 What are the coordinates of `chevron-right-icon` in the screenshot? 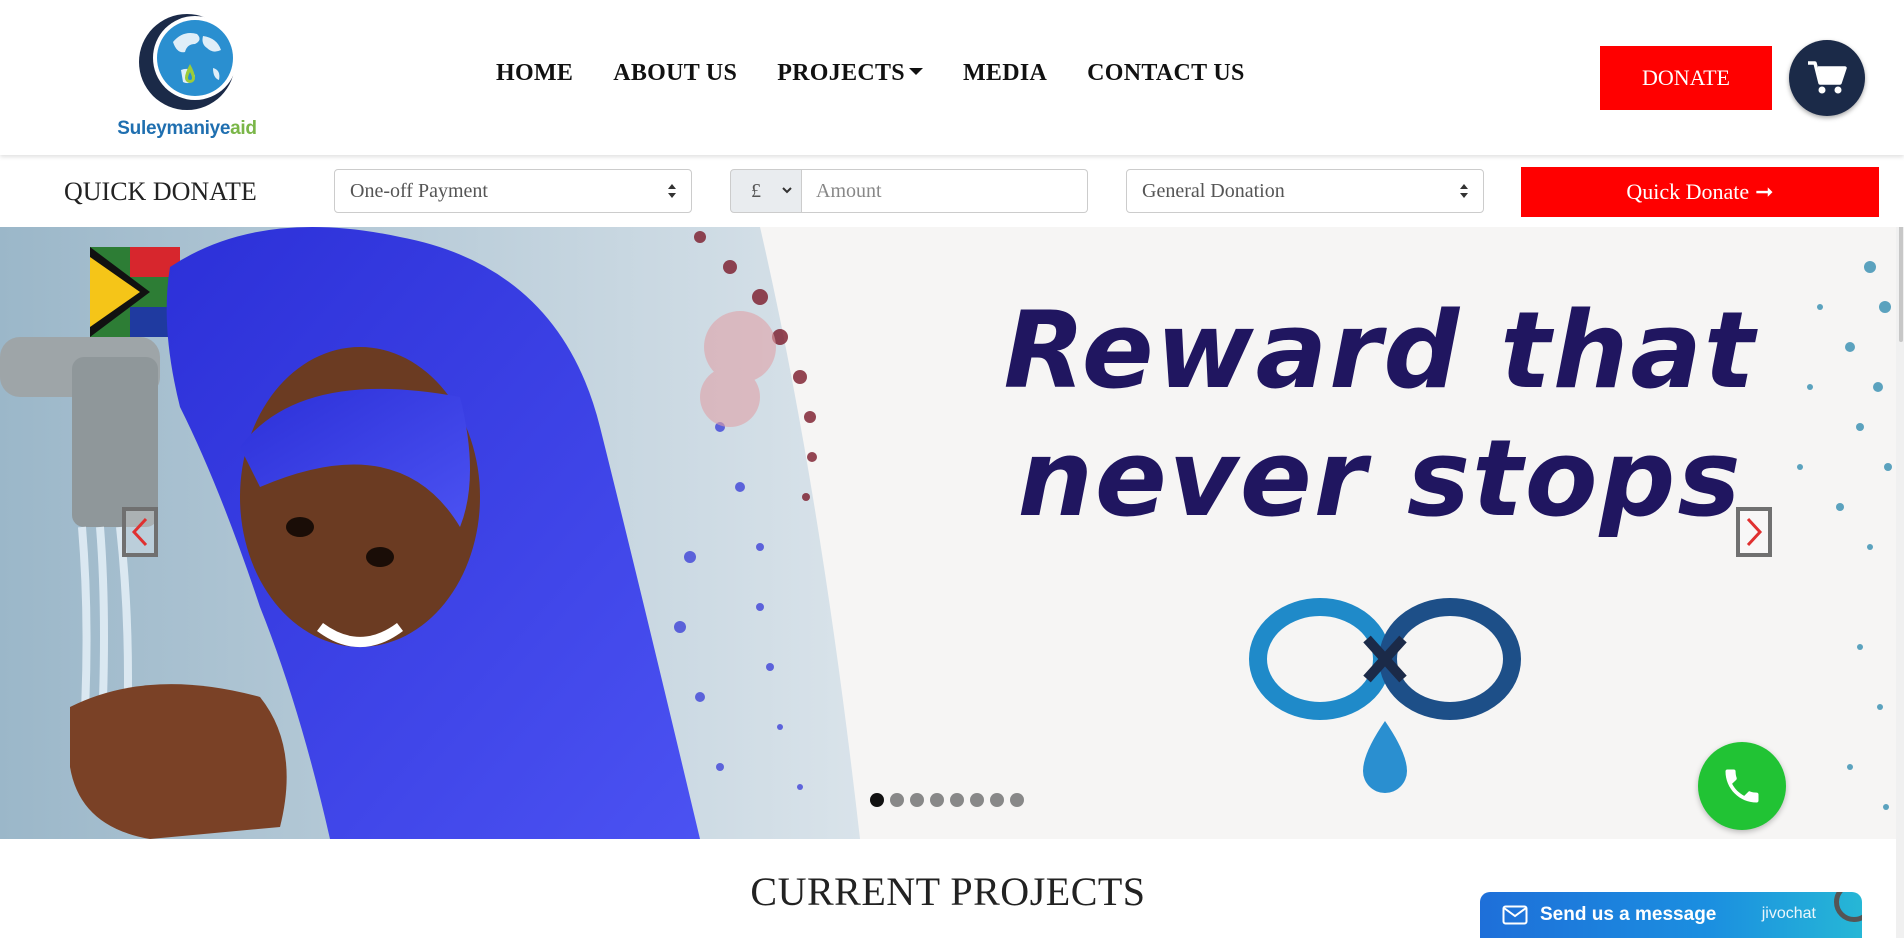 It's located at (1754, 532).